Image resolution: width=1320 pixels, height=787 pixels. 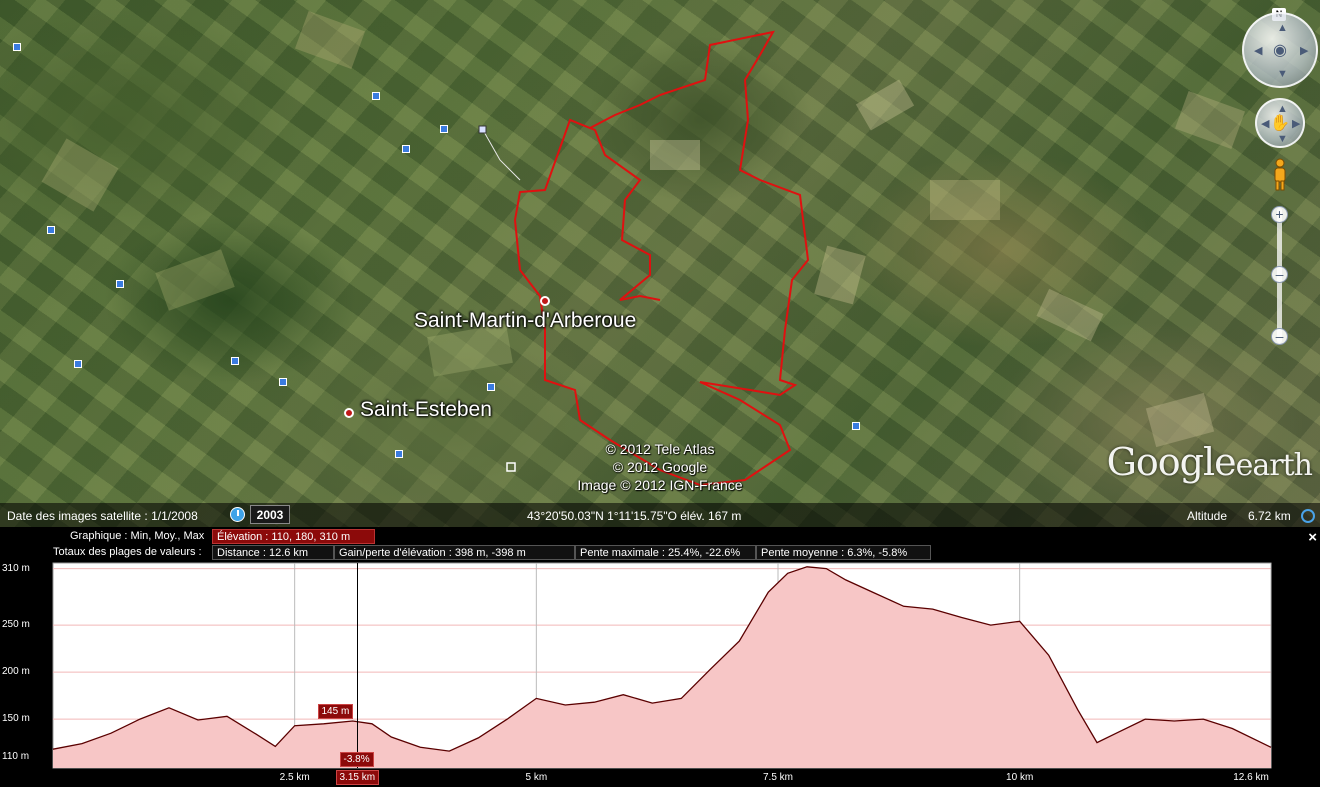 I want to click on cursor-distance-label: 3.15 km, so click(x=357, y=777).